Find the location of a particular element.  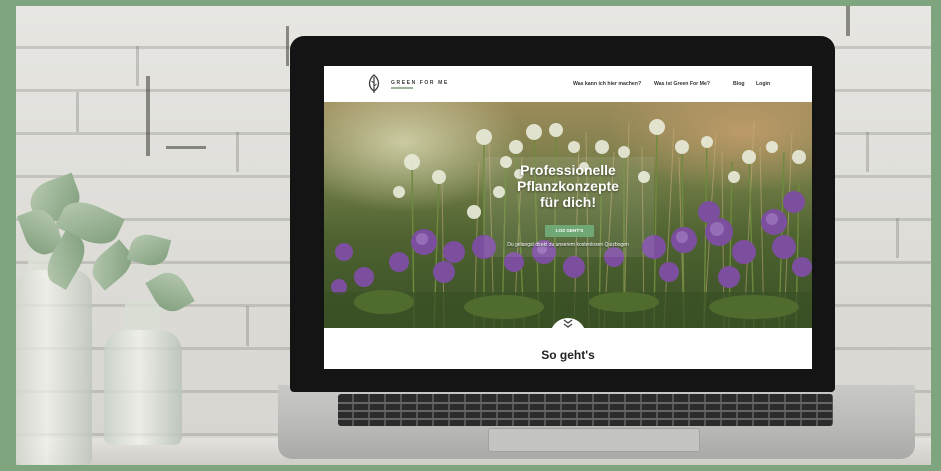

glass-bottle is located at coordinates (143, 387).